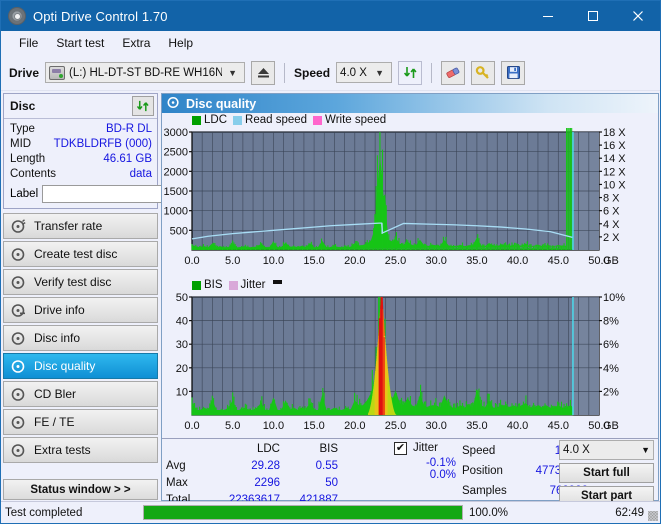 The height and width of the screenshot is (524, 661). I want to click on disc-label-key: Label, so click(24, 194).